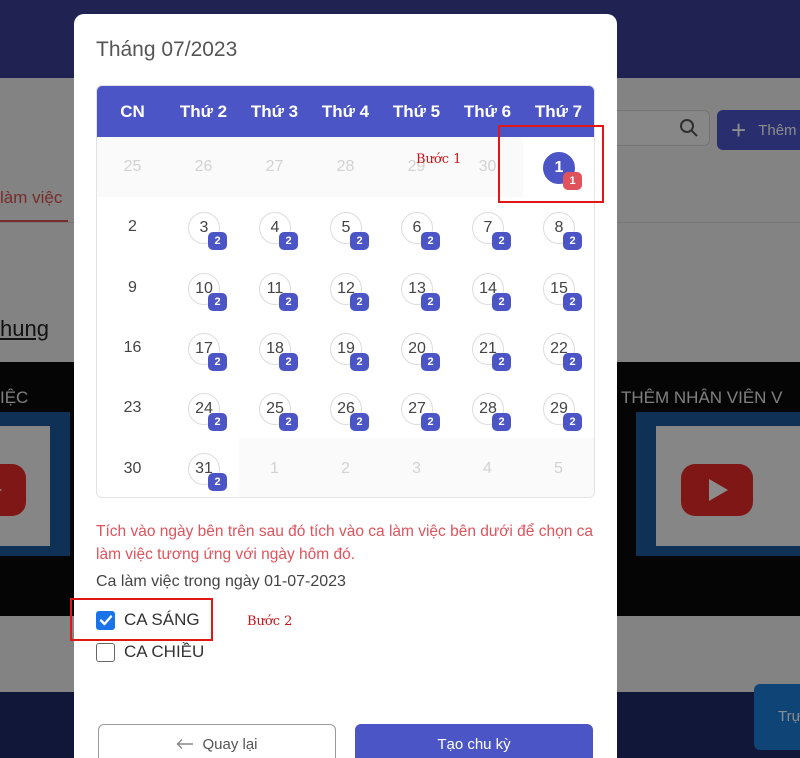 The height and width of the screenshot is (758, 800). What do you see at coordinates (345, 348) in the screenshot?
I see `calendar-day: 19 2` at bounding box center [345, 348].